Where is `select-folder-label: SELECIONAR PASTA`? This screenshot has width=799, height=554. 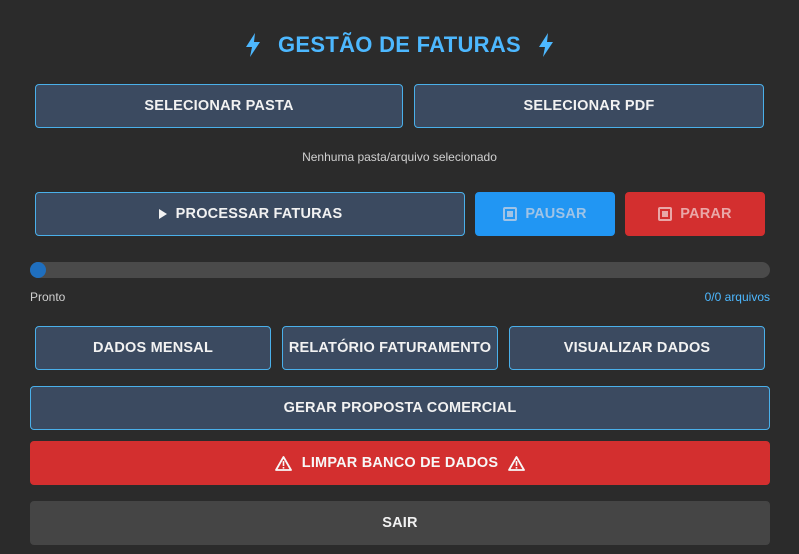
select-folder-label: SELECIONAR PASTA is located at coordinates (219, 106).